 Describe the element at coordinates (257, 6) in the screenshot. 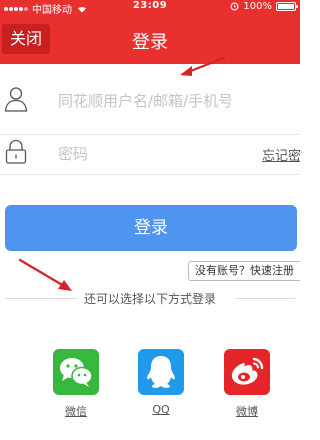

I see `battery-percent: 100%` at that location.